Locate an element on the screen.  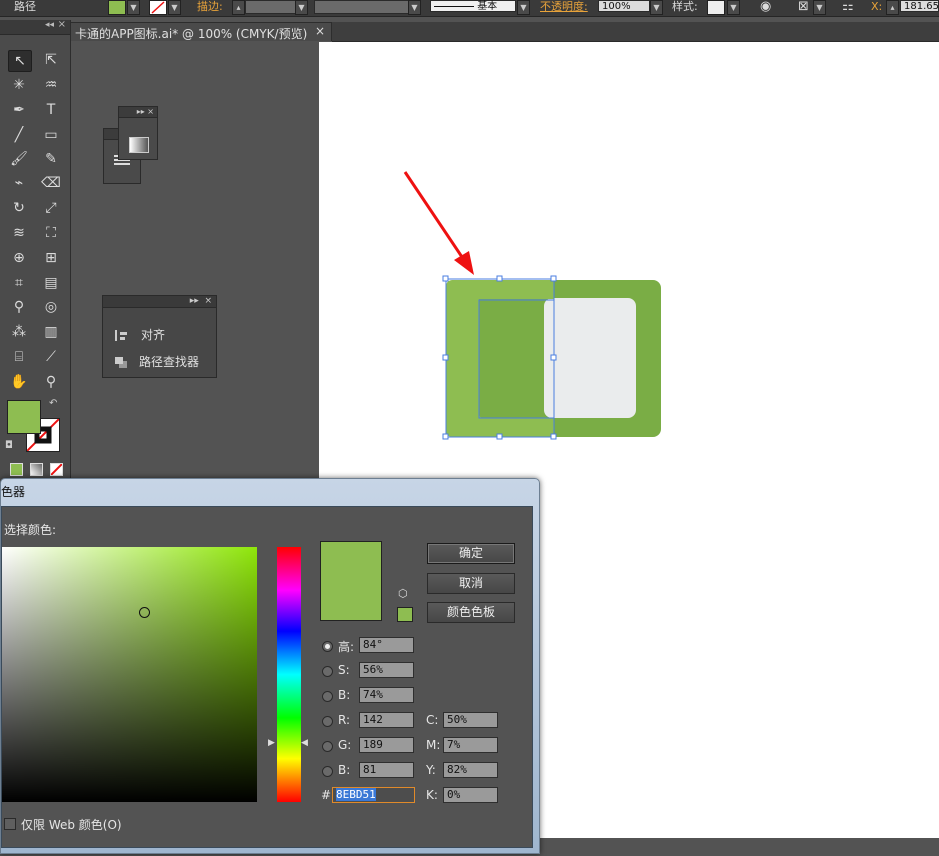
panel-header: ▸▸ × is located at coordinates (159, 302).